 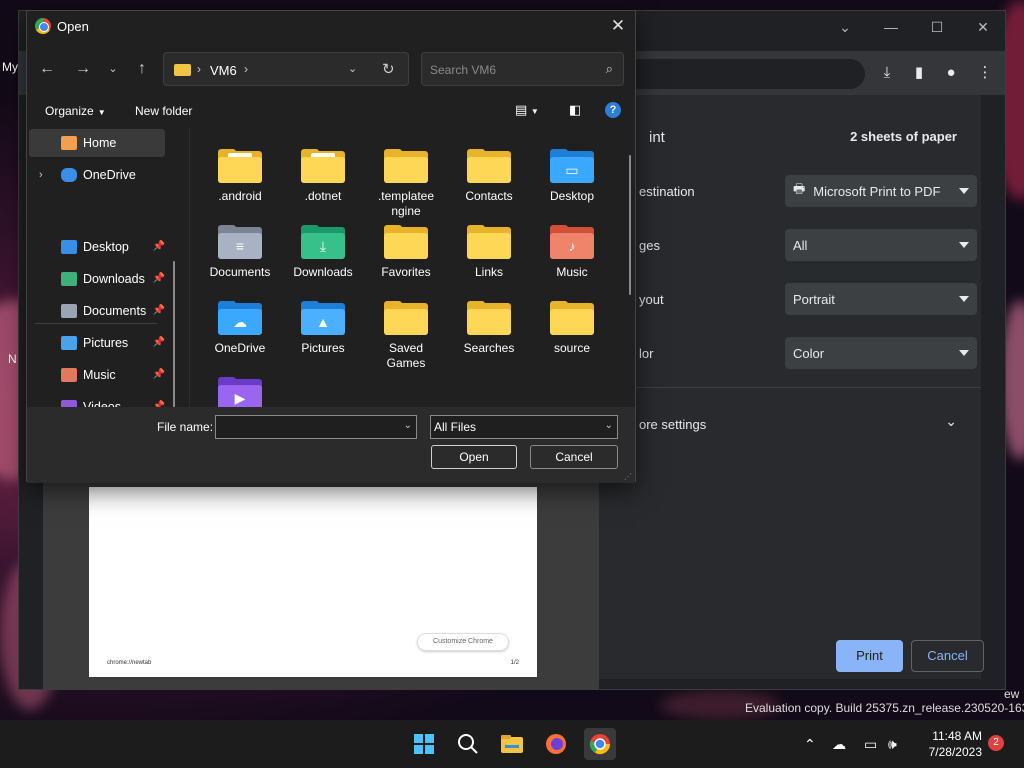 I want to click on chevron-up-icon: ⌃, so click(x=810, y=744).